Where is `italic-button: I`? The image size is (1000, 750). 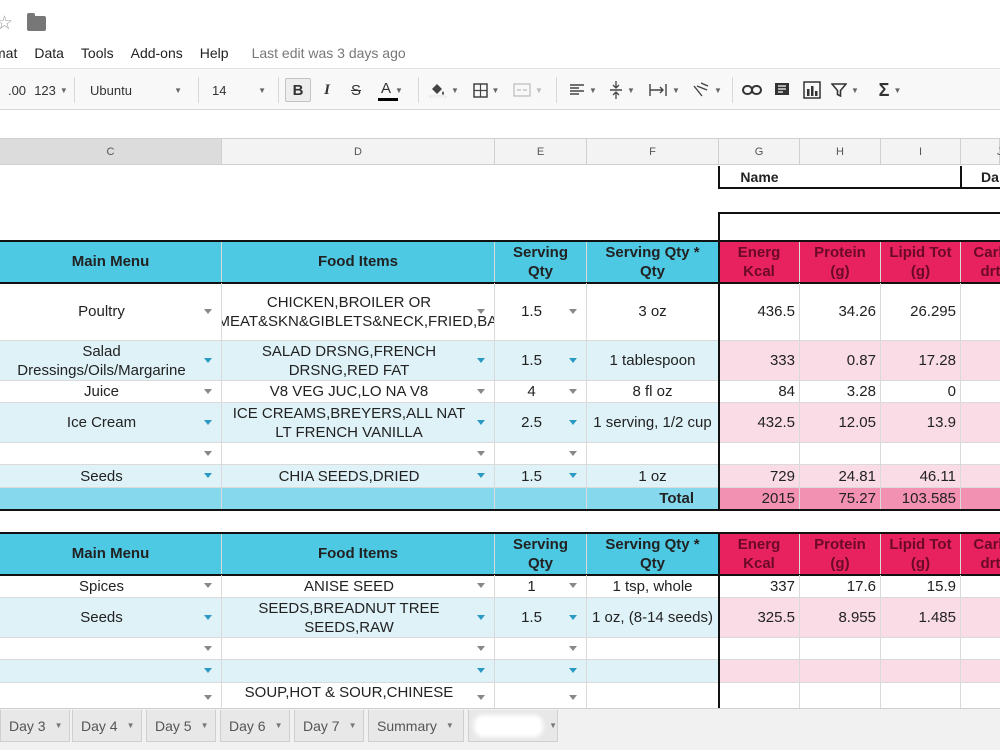
italic-button: I is located at coordinates (327, 90).